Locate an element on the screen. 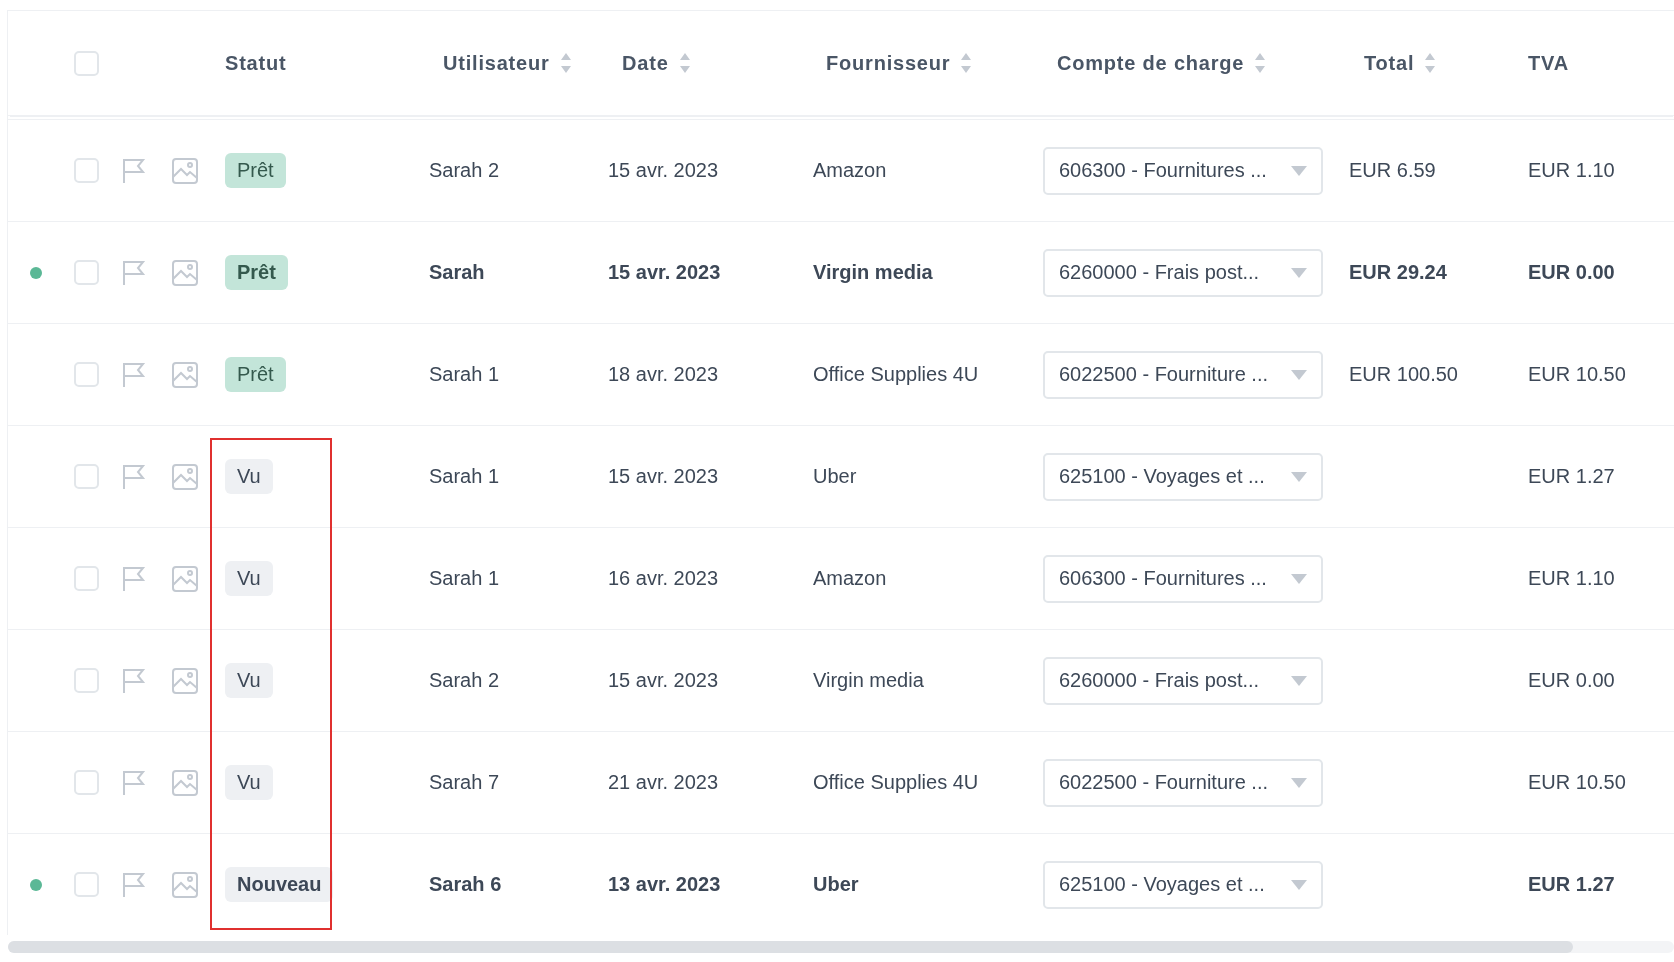 This screenshot has width=1674, height=962. column-header: TVA is located at coordinates (1548, 63).